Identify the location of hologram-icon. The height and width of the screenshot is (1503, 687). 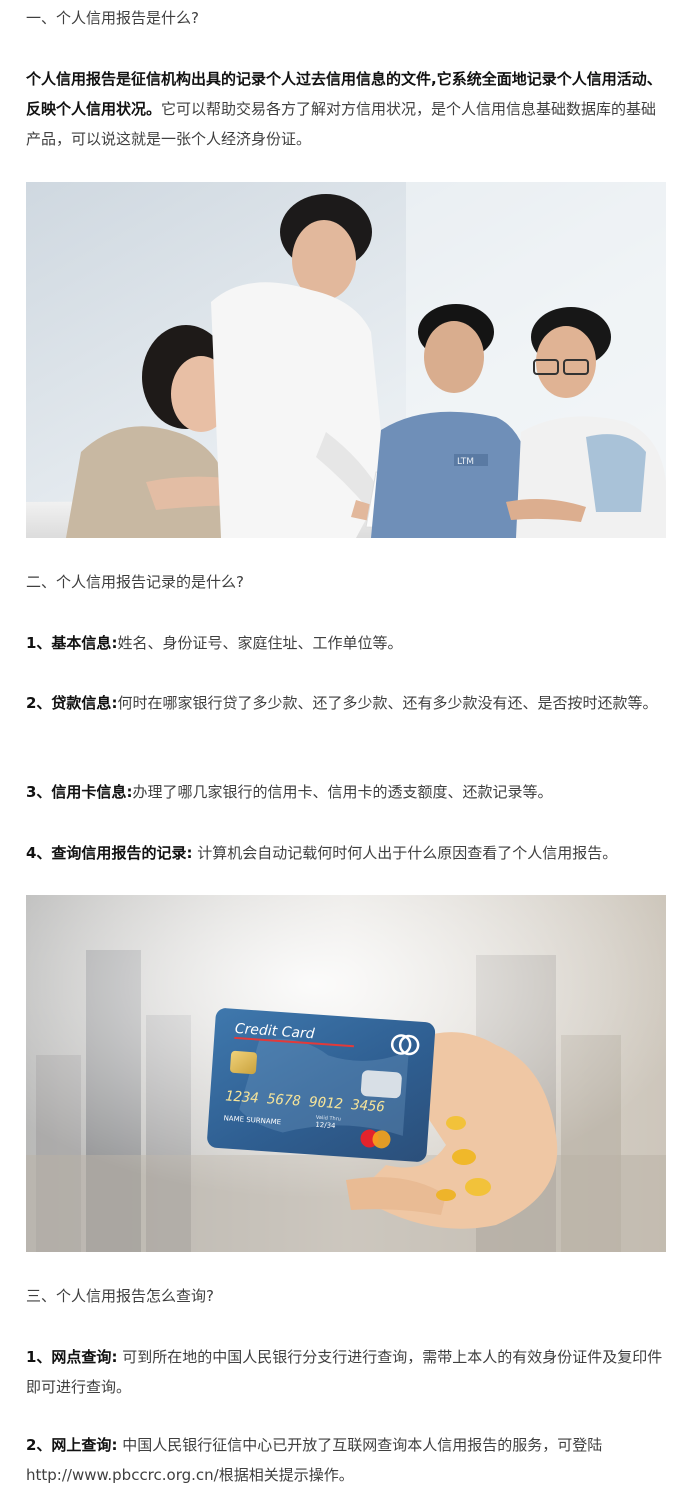
(381, 1084).